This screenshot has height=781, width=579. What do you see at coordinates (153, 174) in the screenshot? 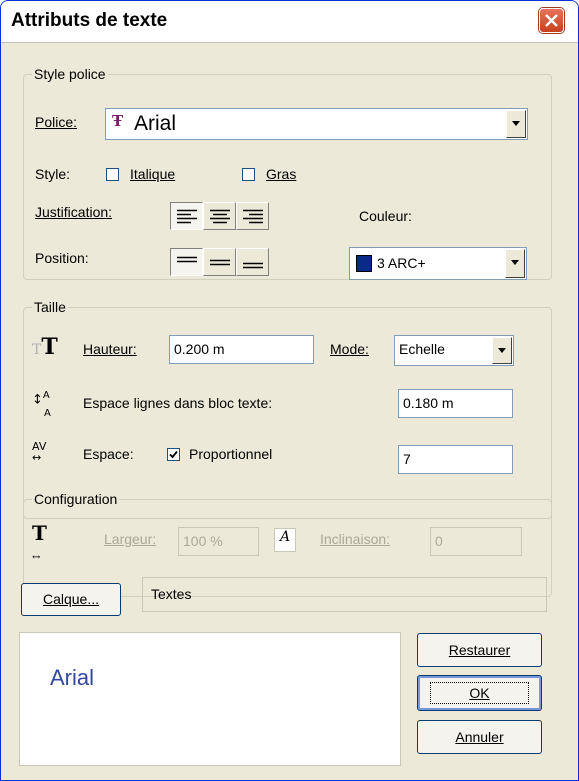
I see `italique-label: Italique` at bounding box center [153, 174].